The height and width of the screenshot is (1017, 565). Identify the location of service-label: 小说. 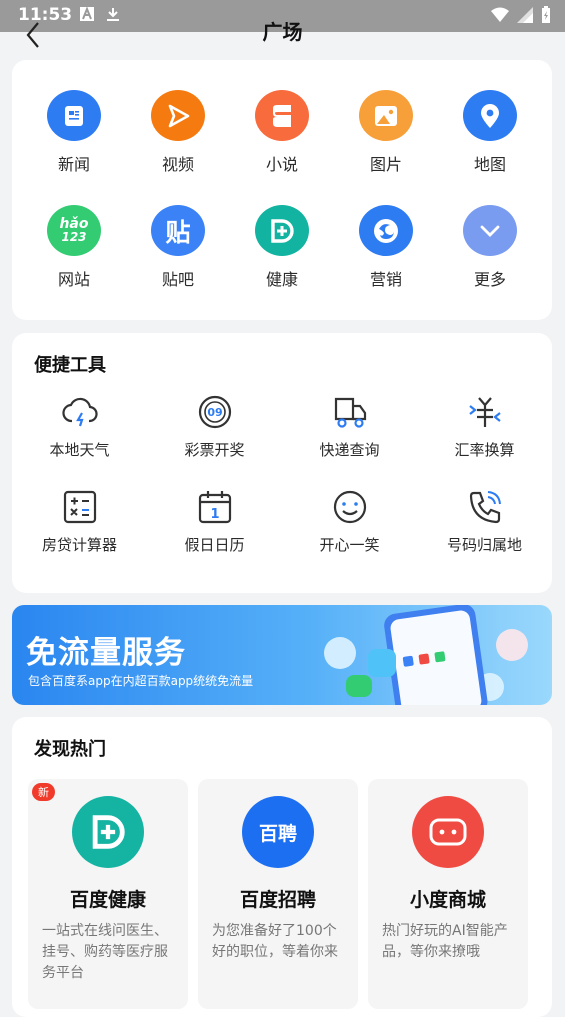
(281, 164).